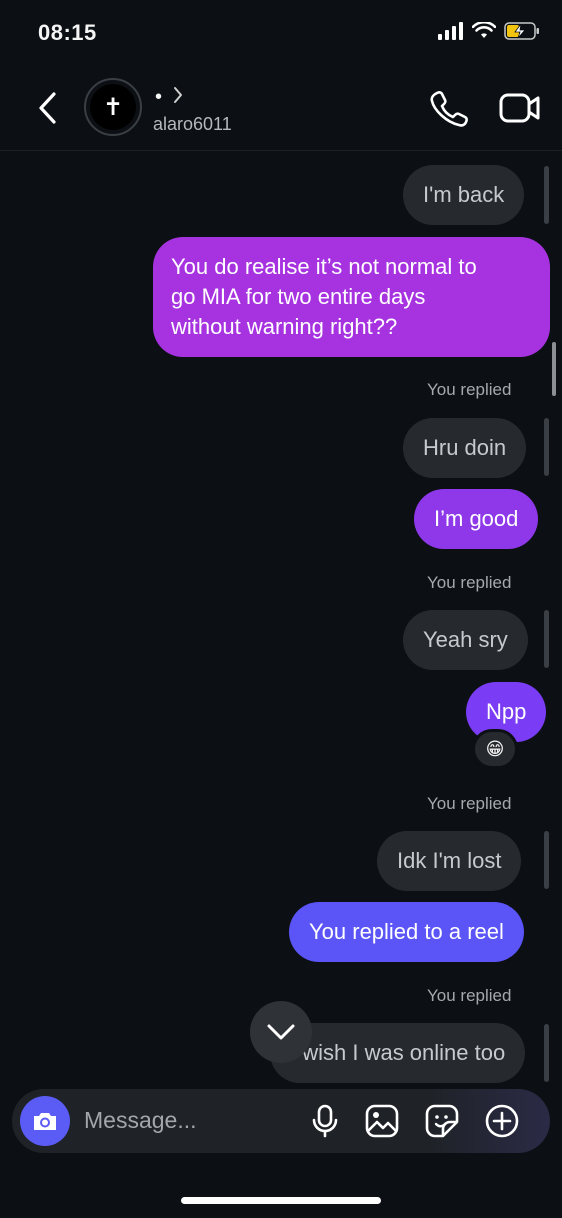 This screenshot has height=1218, width=562. I want to click on chevron-down-icon, so click(281, 1032).